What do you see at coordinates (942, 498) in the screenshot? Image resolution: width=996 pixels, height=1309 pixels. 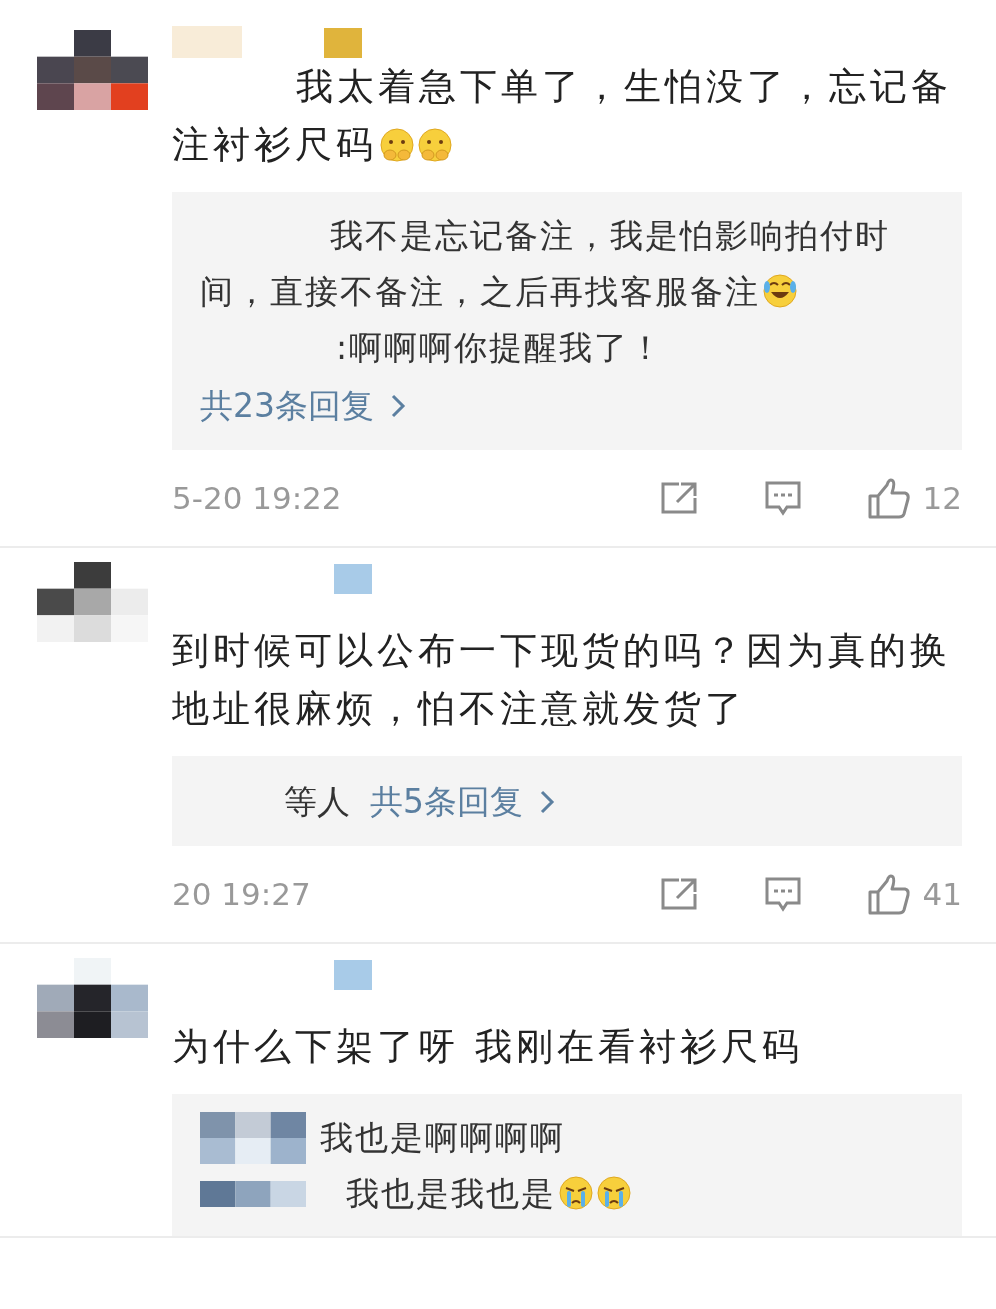 I see `like-count: 12` at bounding box center [942, 498].